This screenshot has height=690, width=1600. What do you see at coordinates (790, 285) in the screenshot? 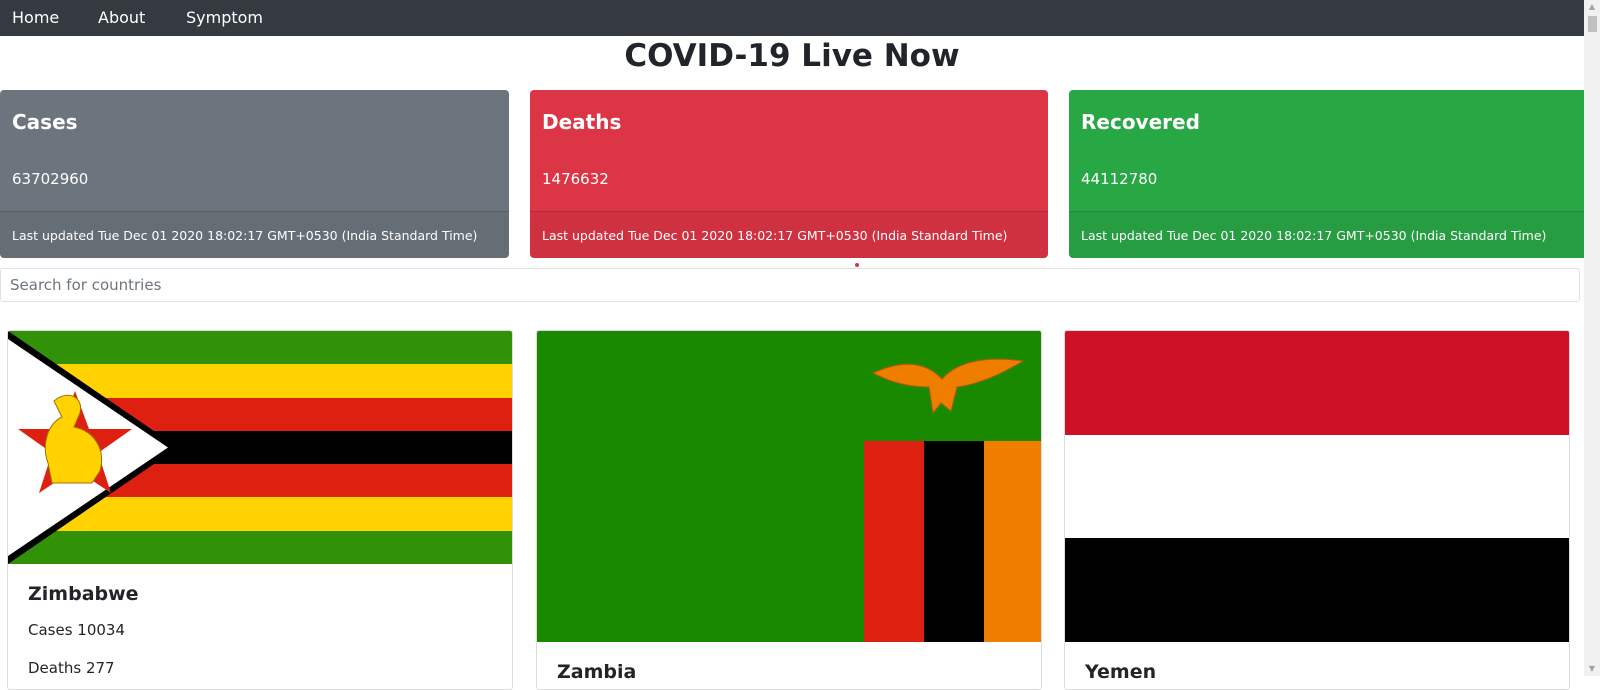
I see `country-search-input` at bounding box center [790, 285].